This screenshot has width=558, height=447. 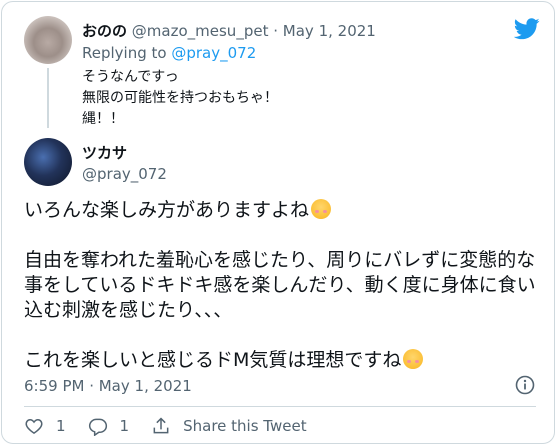 What do you see at coordinates (130, 77) in the screenshot?
I see `parent-line: そうなんですっ` at bounding box center [130, 77].